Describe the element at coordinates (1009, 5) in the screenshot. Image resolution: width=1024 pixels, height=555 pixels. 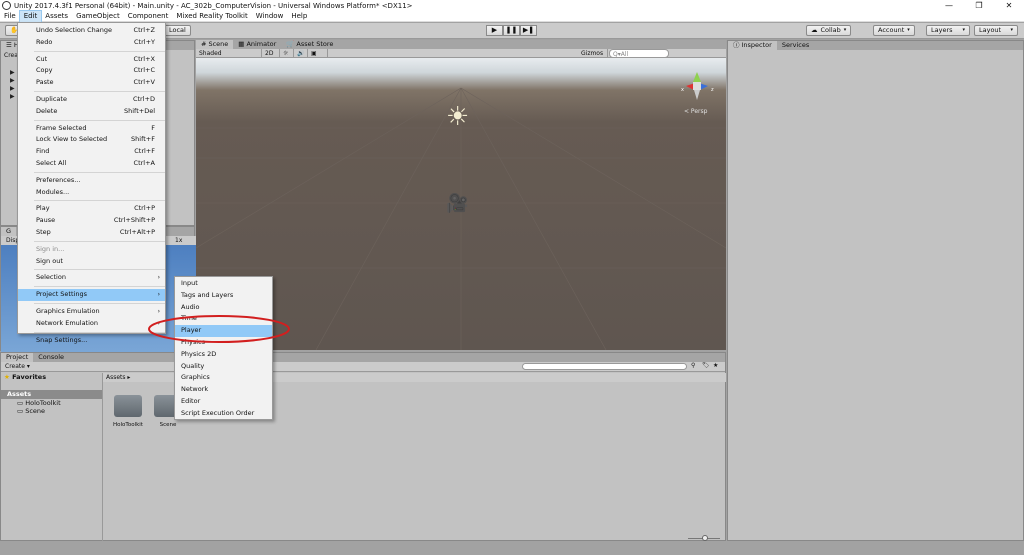
I see `close-button: ✕` at that location.